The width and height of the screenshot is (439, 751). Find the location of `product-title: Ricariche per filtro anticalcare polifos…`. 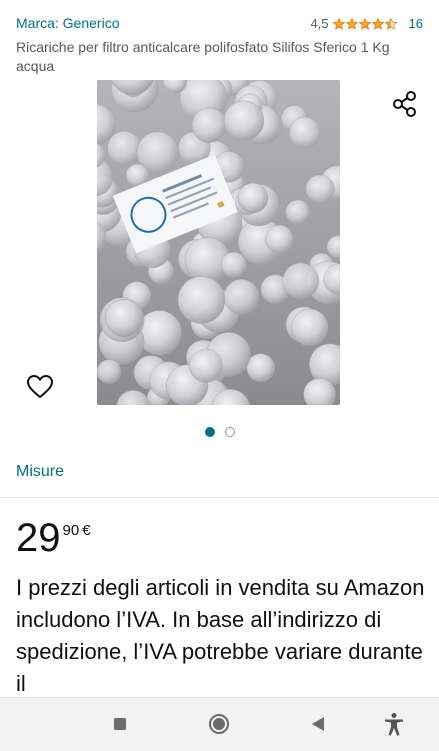

product-title: Ricariche per filtro anticalcare polifos… is located at coordinates (203, 56).